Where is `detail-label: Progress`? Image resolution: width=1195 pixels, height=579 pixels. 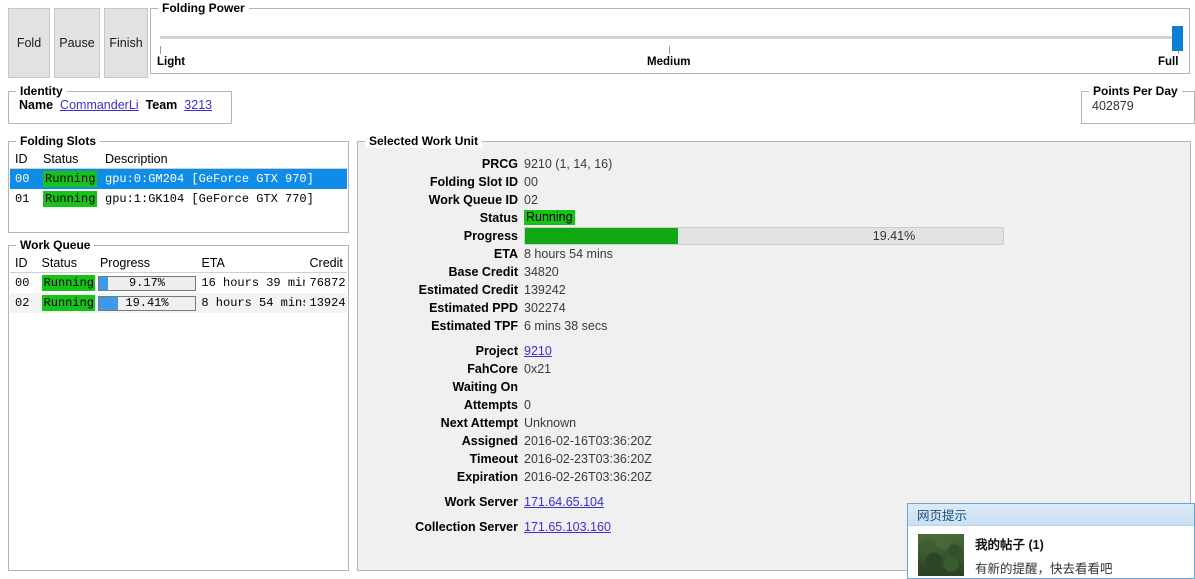 detail-label: Progress is located at coordinates (490, 235).